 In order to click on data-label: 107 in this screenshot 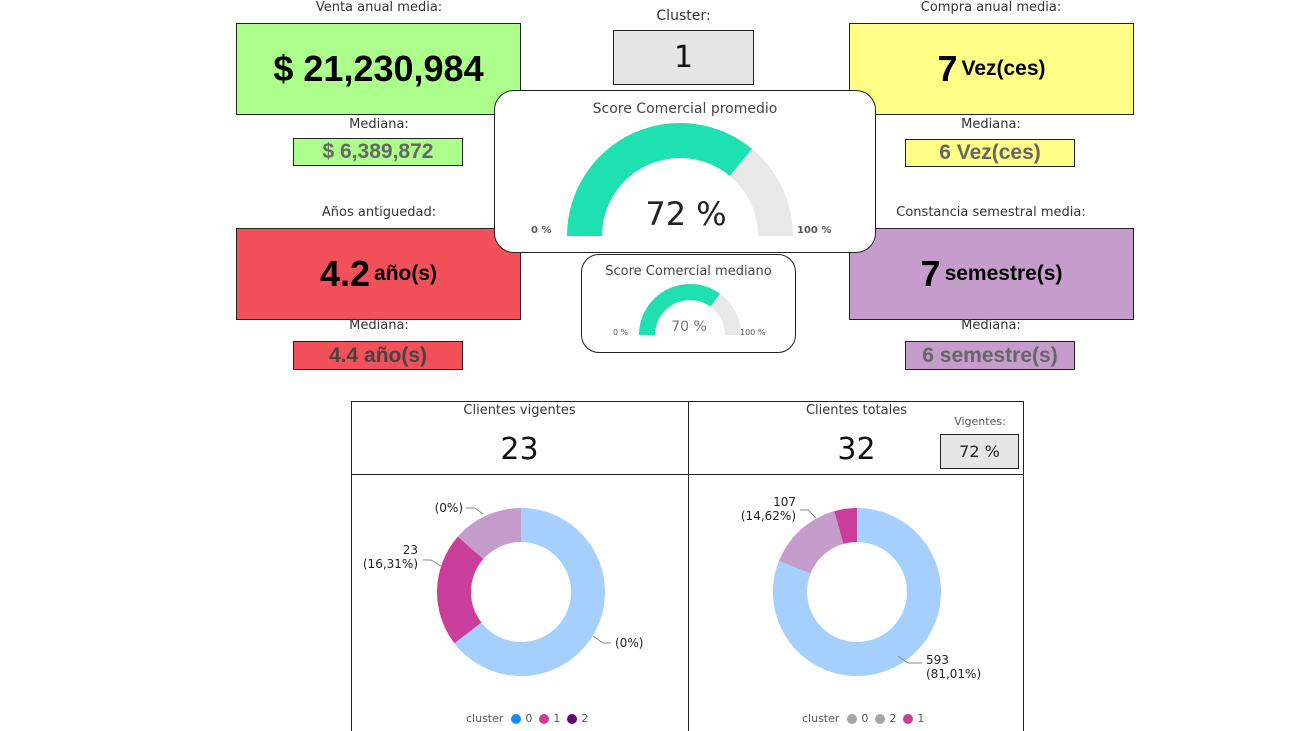, I will do `click(784, 502)`.